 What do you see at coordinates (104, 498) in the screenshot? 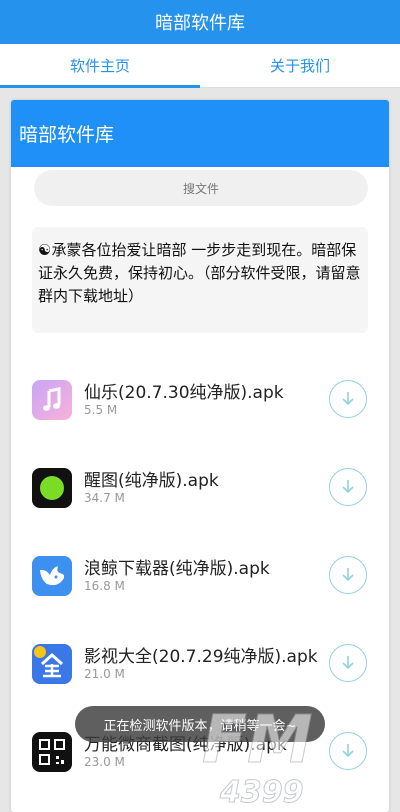
I see `app-size: 34.7 M` at bounding box center [104, 498].